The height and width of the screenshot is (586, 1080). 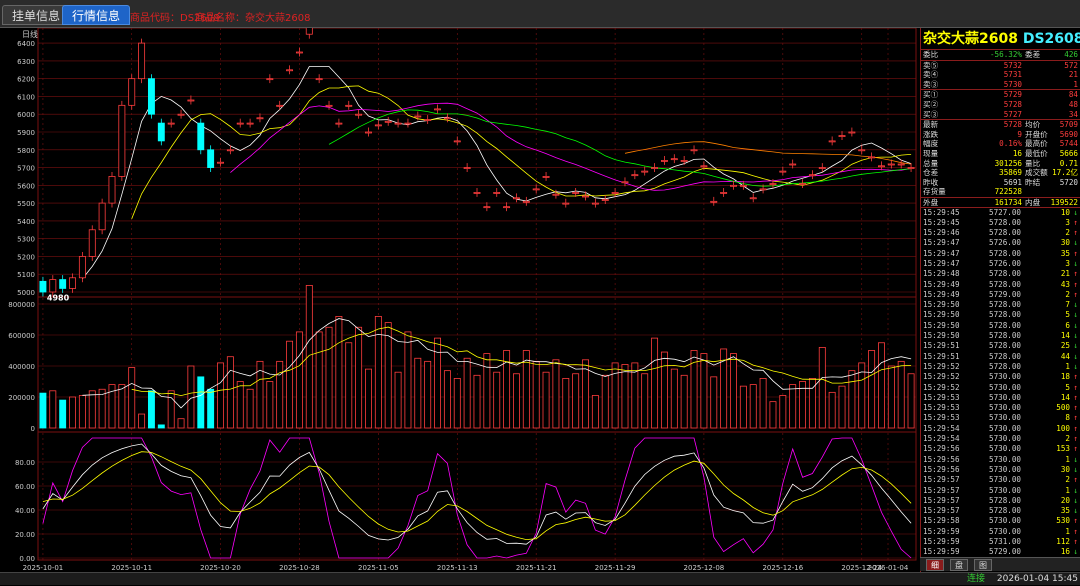 What do you see at coordinates (1008, 163) in the screenshot?
I see `row-value: 301256` at bounding box center [1008, 163].